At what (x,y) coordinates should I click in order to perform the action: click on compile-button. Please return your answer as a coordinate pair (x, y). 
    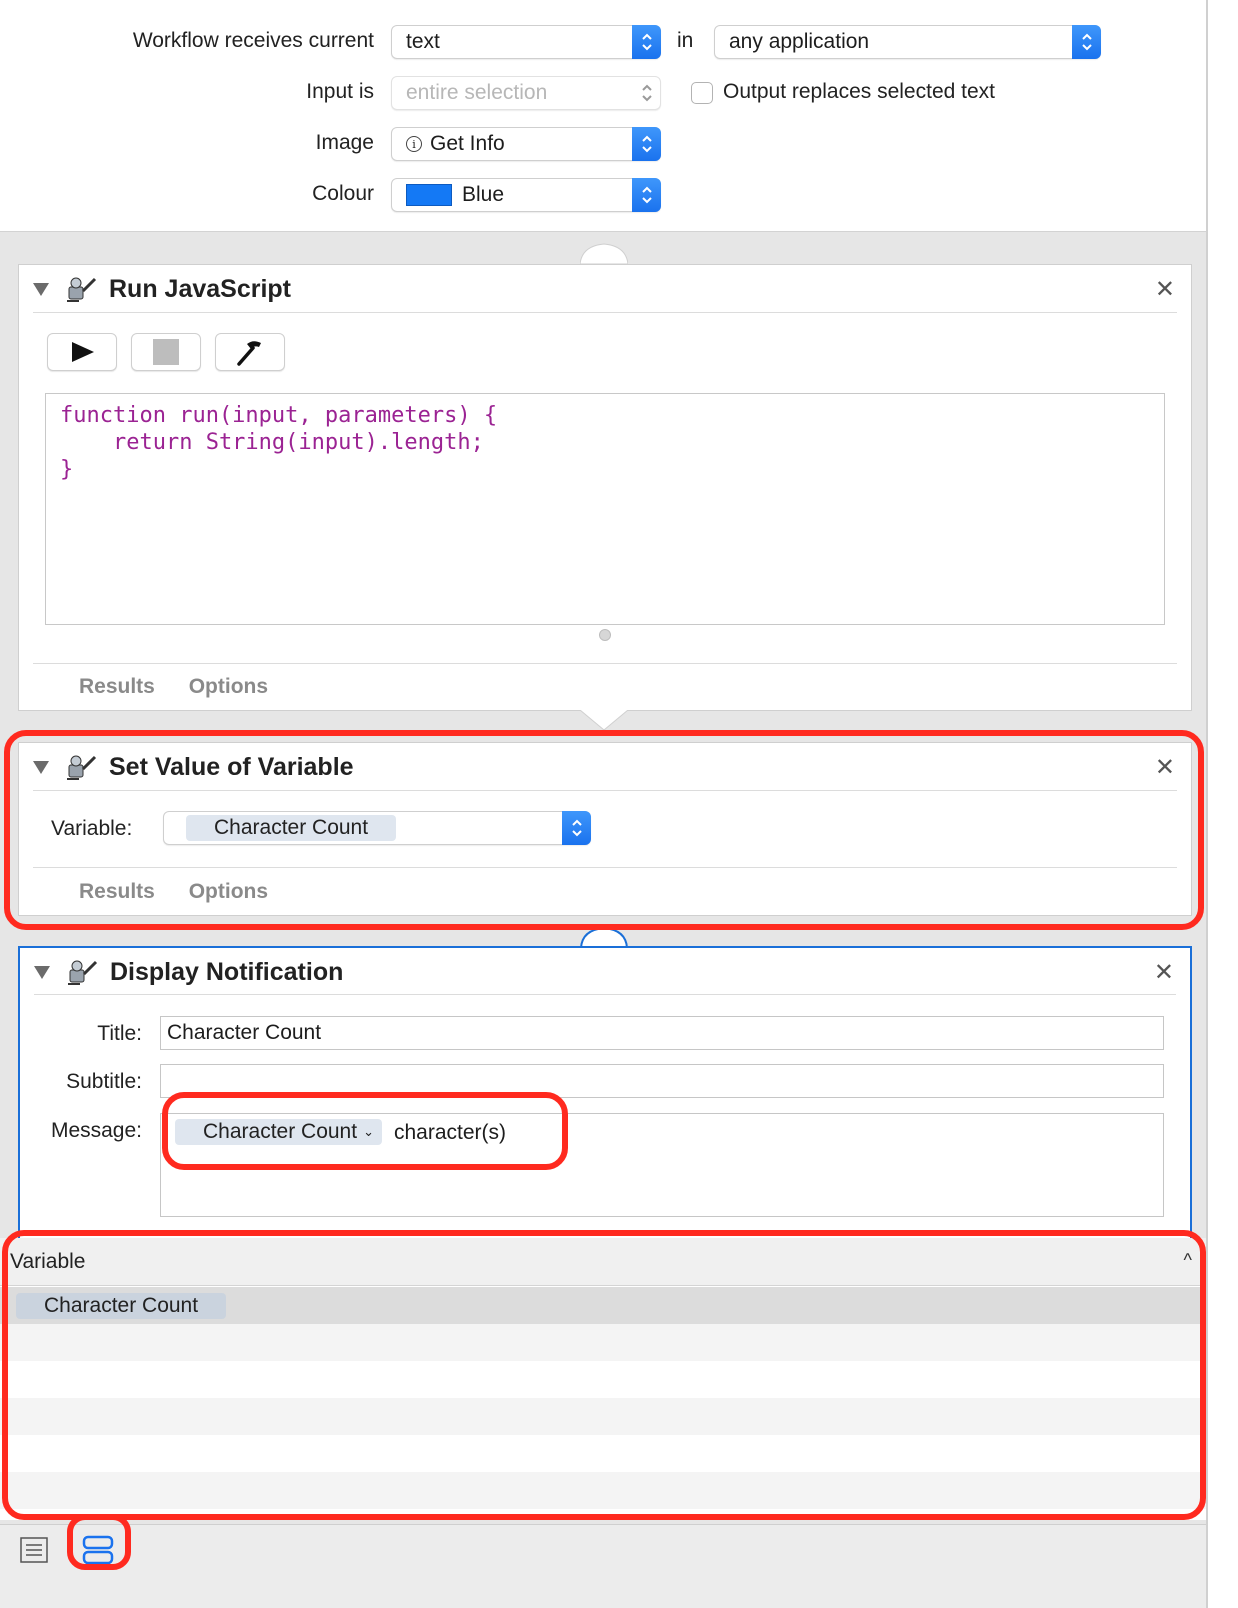
    Looking at the image, I should click on (250, 352).